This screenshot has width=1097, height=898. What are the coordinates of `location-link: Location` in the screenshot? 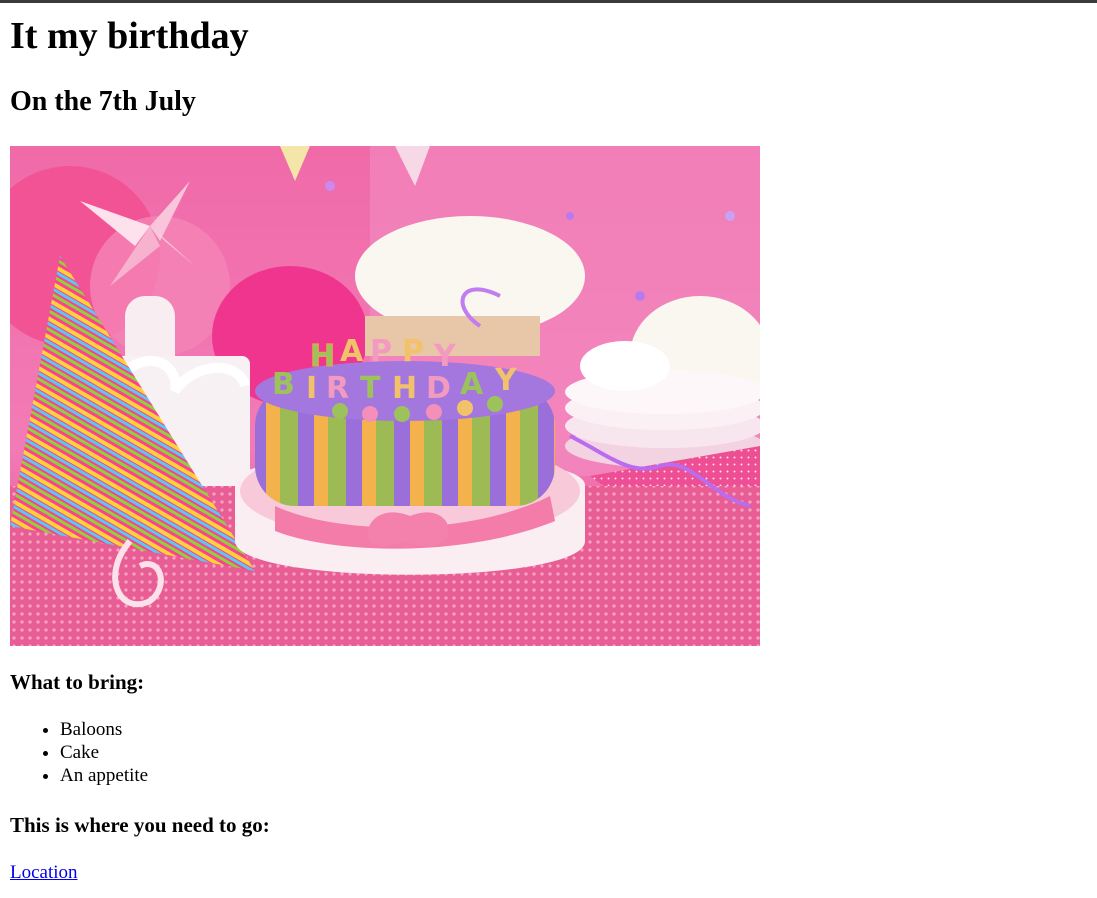 It's located at (44, 873).